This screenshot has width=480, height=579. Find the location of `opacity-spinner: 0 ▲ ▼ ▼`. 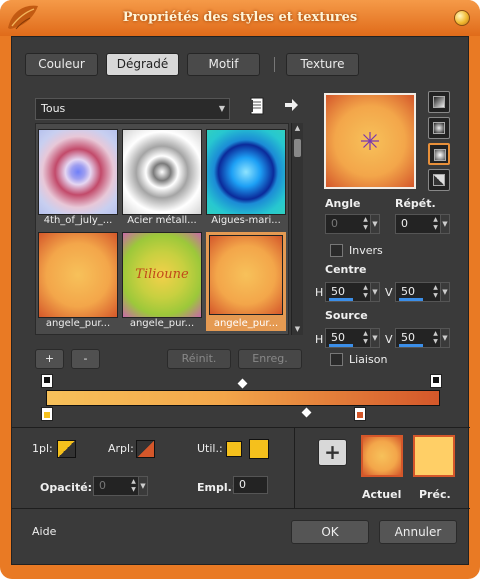

opacity-spinner: 0 ▲ ▼ ▼ is located at coordinates (120, 486).